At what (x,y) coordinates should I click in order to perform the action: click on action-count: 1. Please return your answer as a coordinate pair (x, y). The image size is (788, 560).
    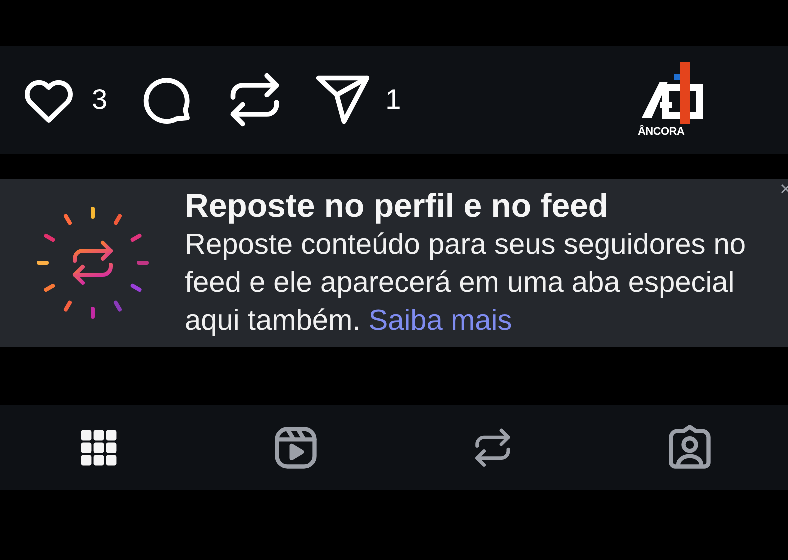
    Looking at the image, I should click on (394, 100).